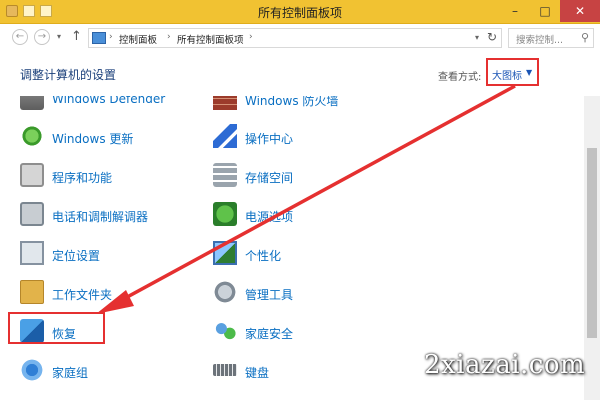 This screenshot has height=400, width=600. I want to click on item-label: Windows 防火墙, so click(292, 102).